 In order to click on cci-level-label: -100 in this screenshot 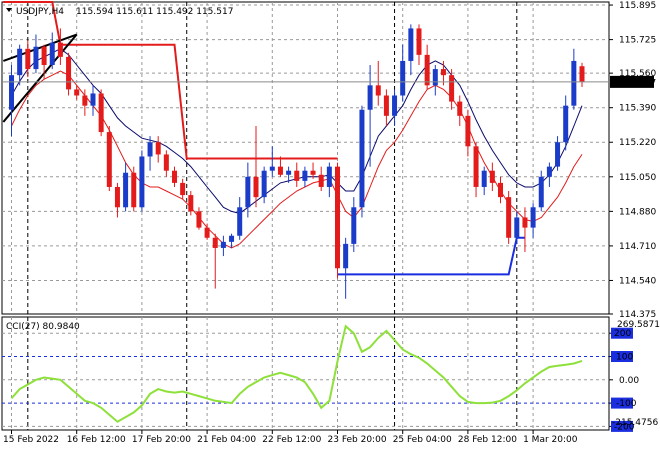, I will do `click(626, 404)`.